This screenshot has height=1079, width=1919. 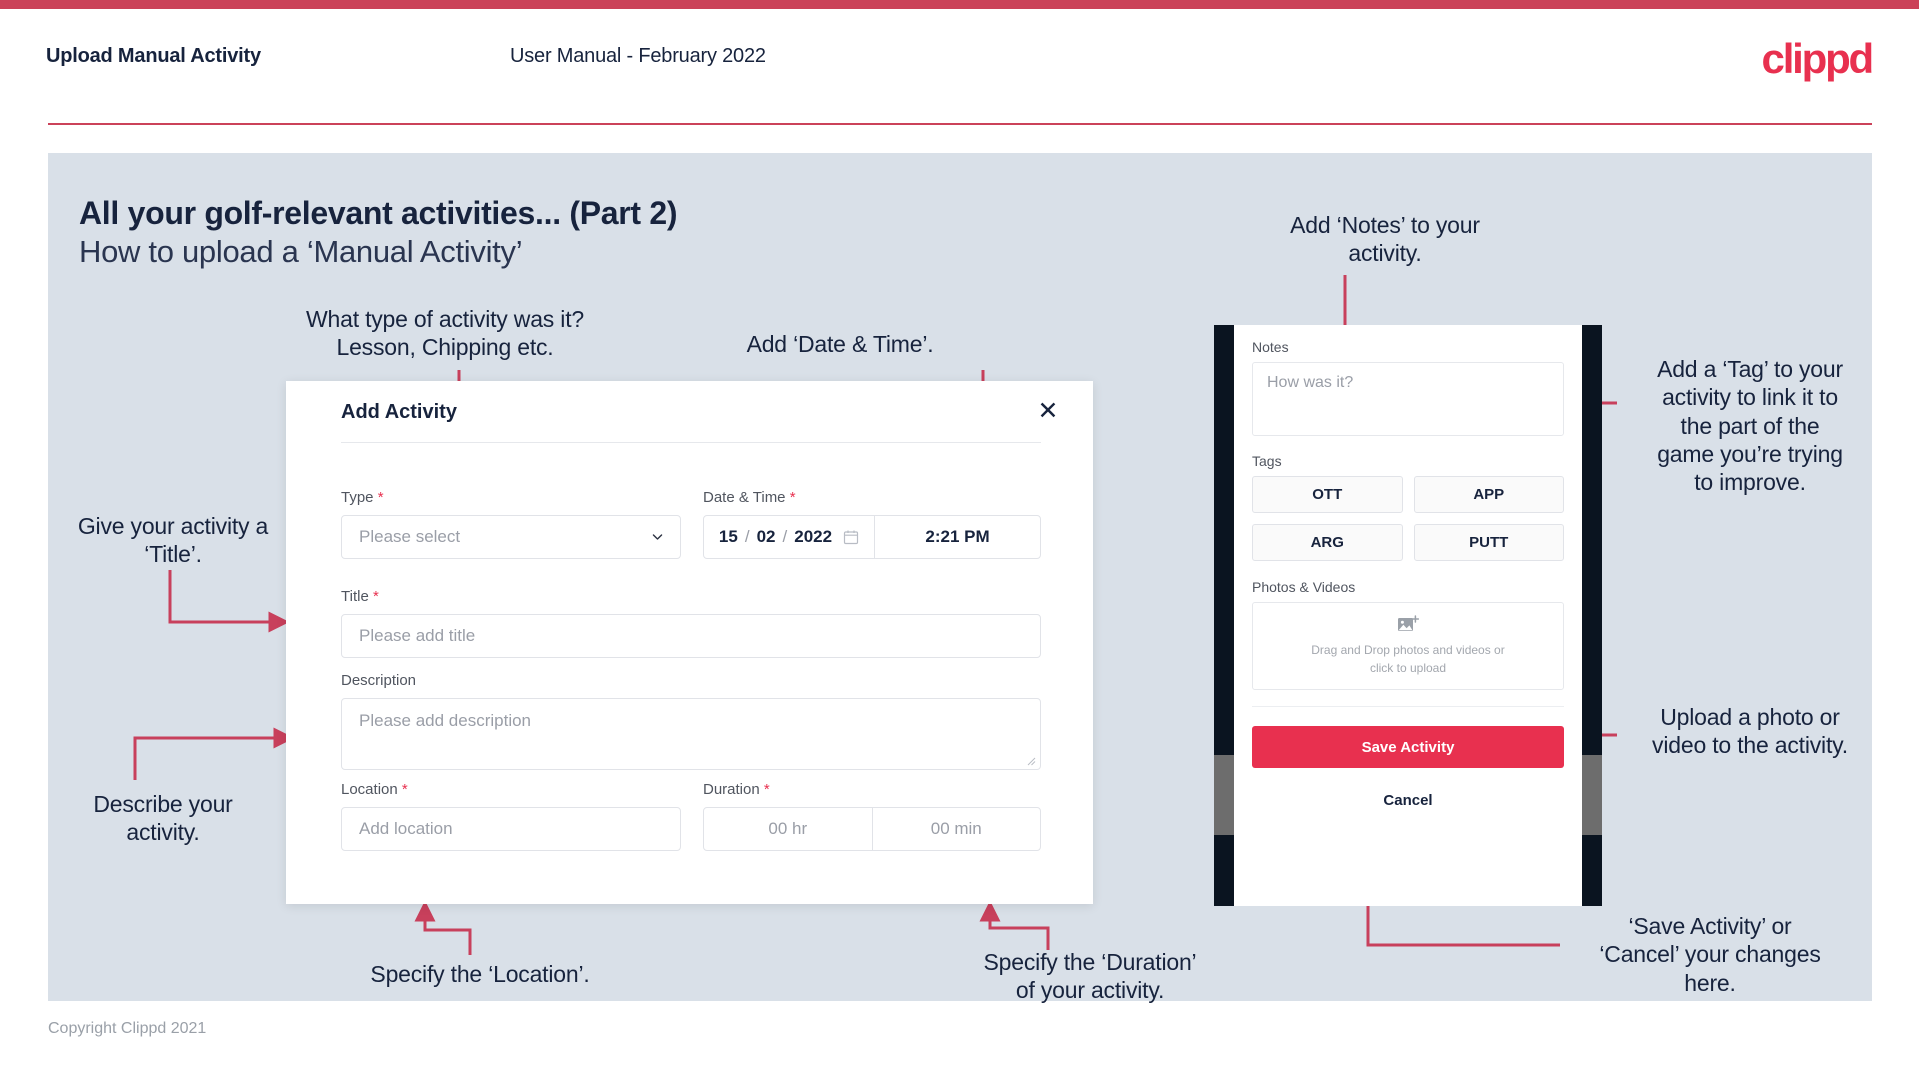 What do you see at coordinates (399, 412) in the screenshot?
I see `dialog-title: Add Activity` at bounding box center [399, 412].